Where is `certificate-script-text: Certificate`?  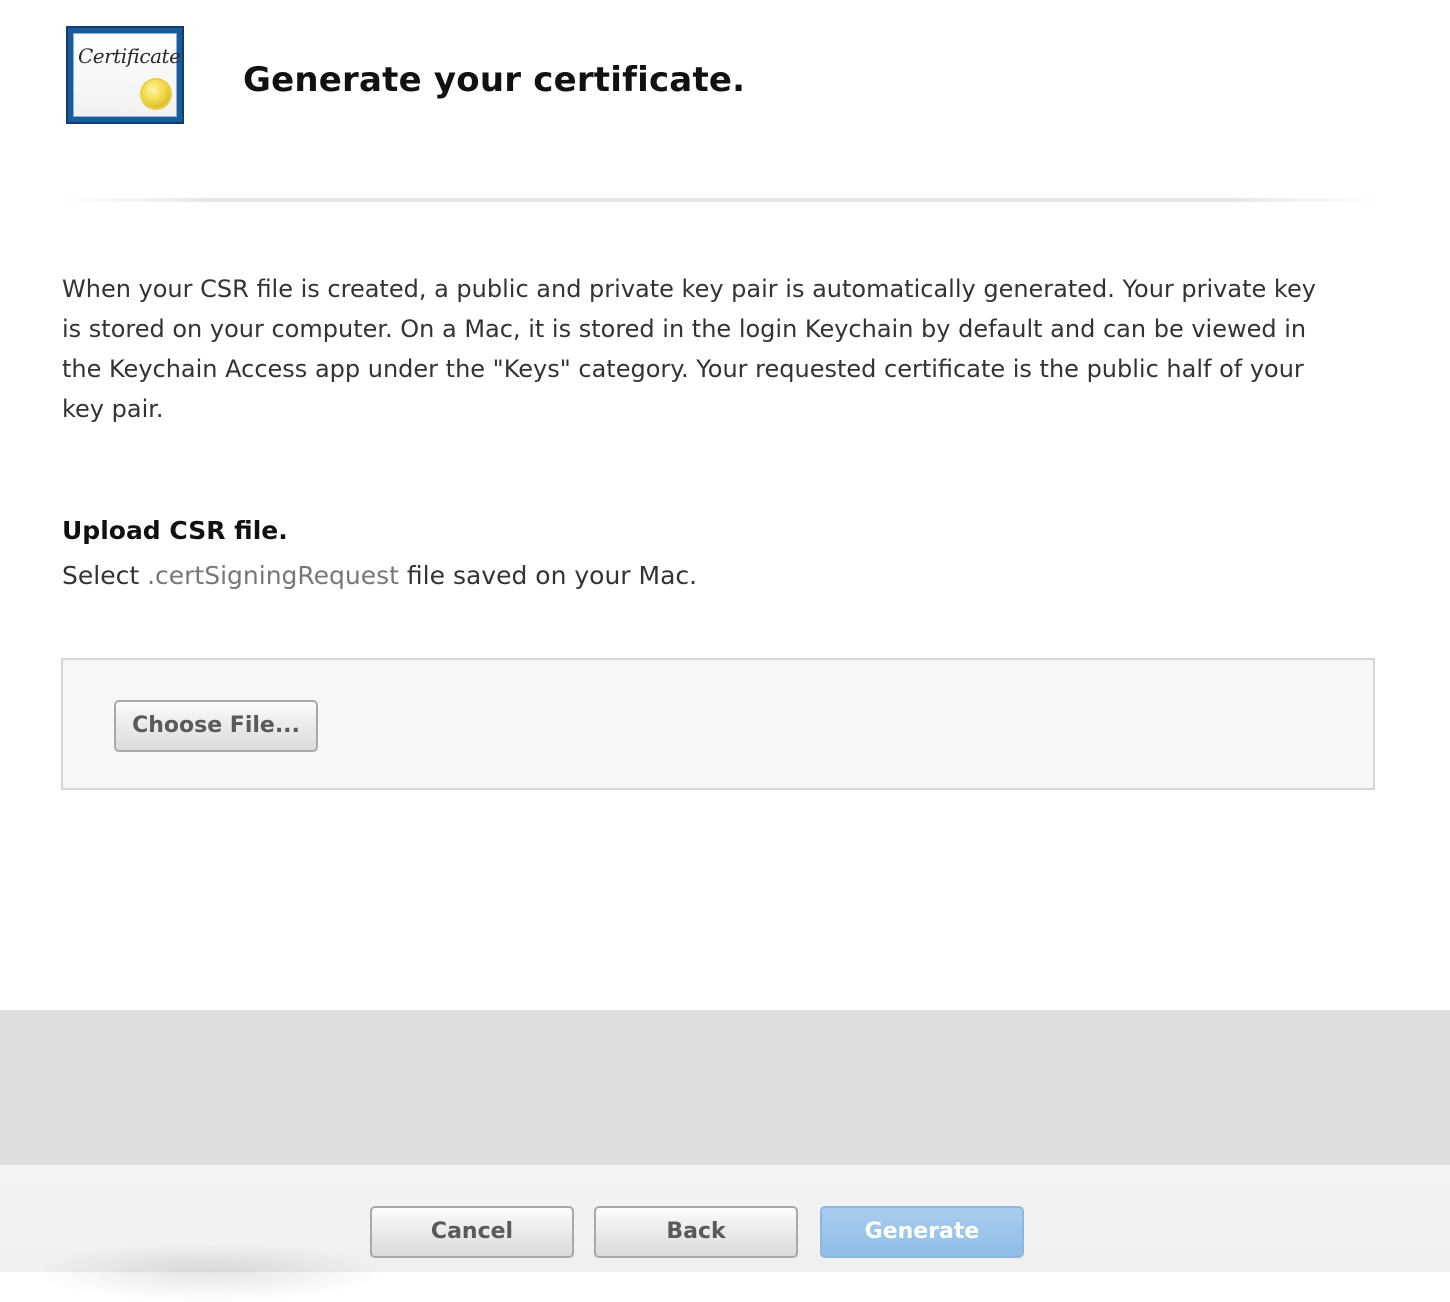
certificate-script-text: Certificate is located at coordinates (129, 56).